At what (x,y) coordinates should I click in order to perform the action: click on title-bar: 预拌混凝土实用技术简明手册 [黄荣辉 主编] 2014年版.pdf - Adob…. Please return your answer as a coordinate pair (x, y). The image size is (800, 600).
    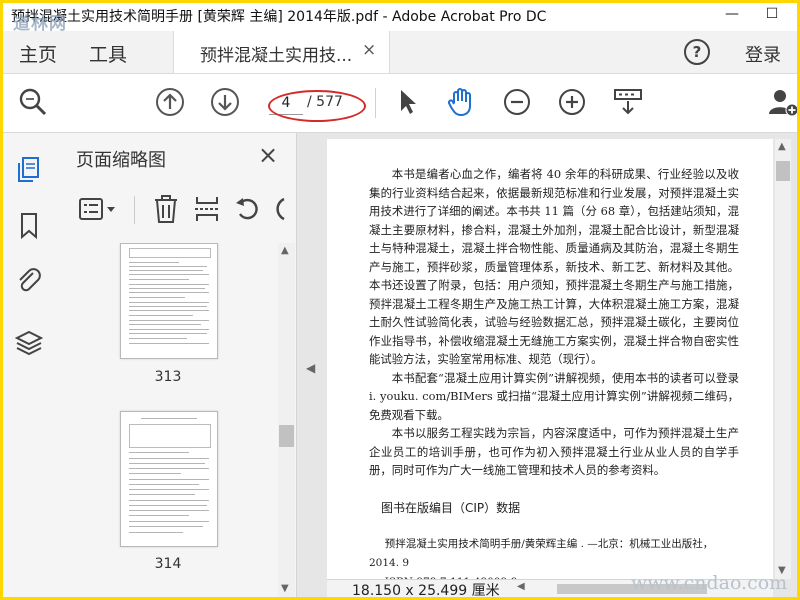
    Looking at the image, I should click on (400, 15).